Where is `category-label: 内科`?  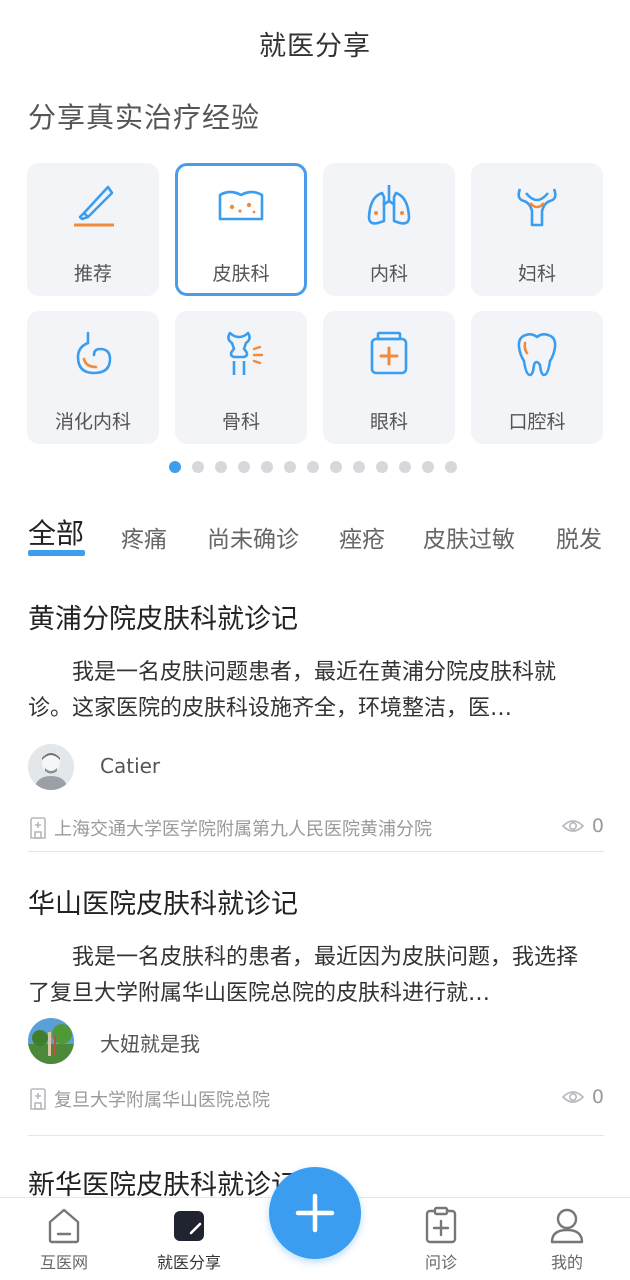 category-label: 内科 is located at coordinates (388, 274).